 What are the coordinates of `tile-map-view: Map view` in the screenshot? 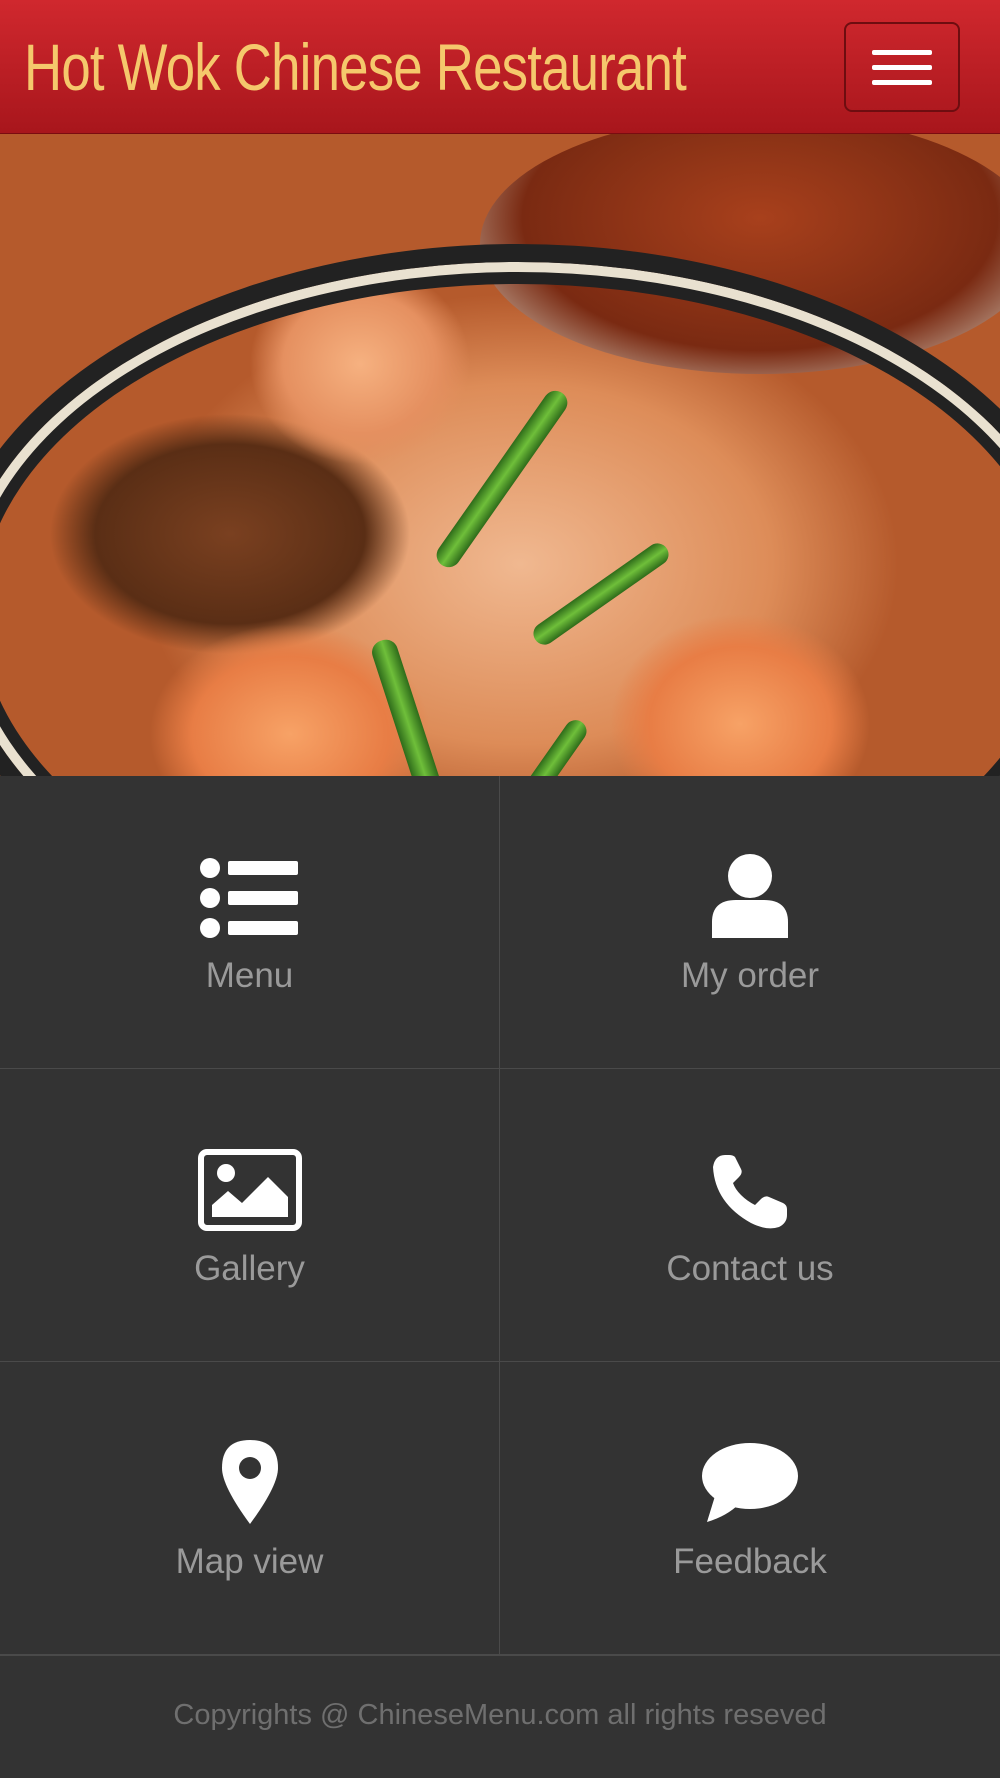 It's located at (250, 1508).